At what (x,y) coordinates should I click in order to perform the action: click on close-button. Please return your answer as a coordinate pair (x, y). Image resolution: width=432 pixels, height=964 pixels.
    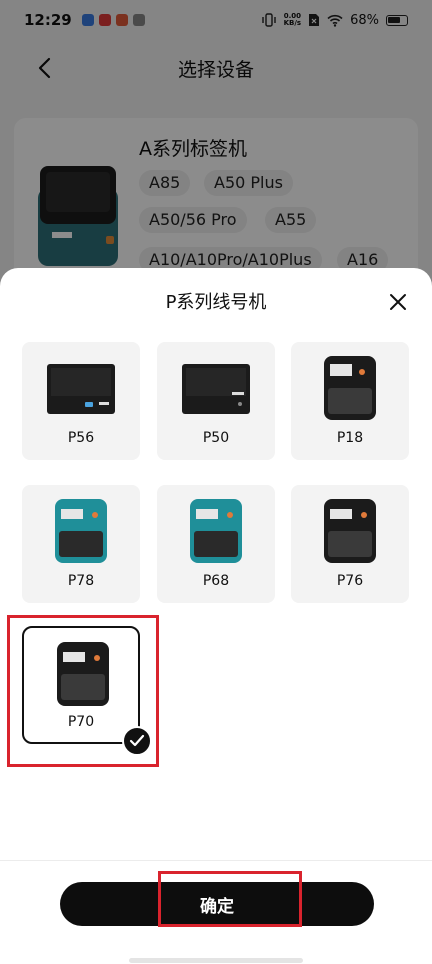
    Looking at the image, I should click on (398, 302).